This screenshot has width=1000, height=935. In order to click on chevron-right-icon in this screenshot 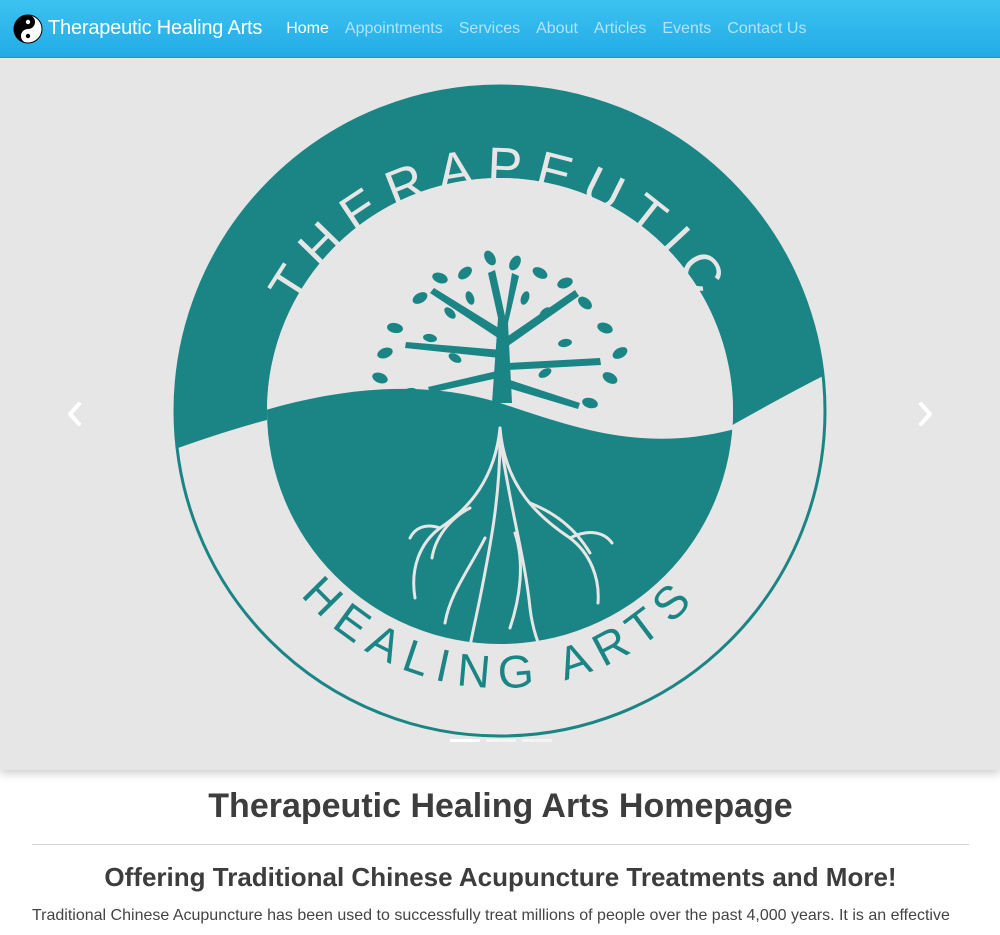, I will do `click(925, 414)`.